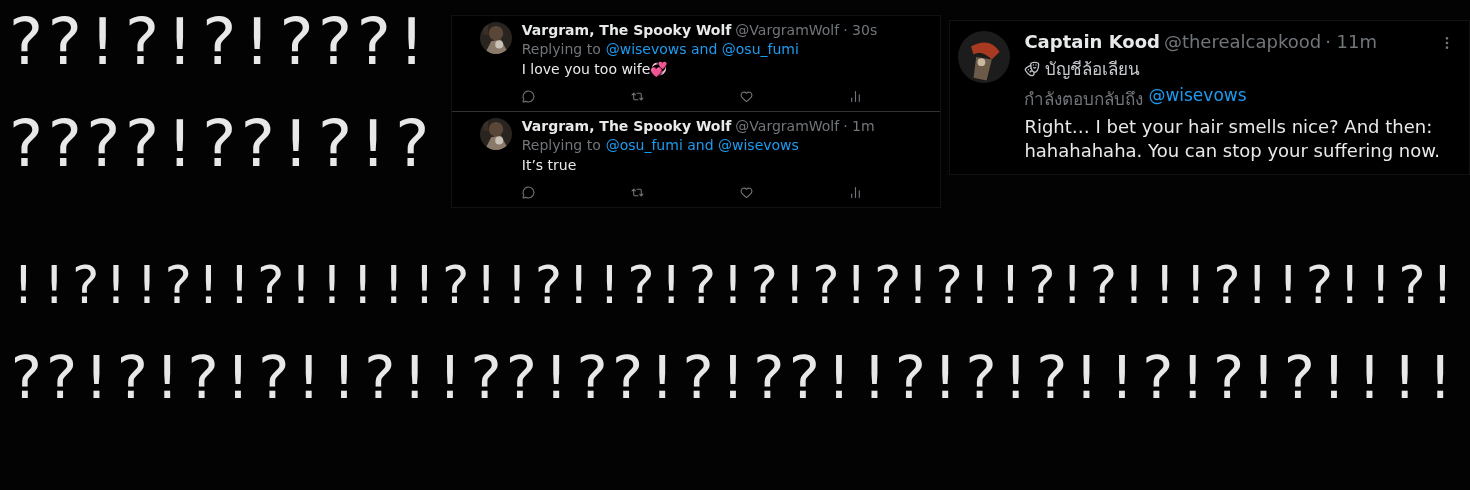  What do you see at coordinates (702, 49) in the screenshot?
I see `mention-link: @wisevows and @osu_fumi` at bounding box center [702, 49].